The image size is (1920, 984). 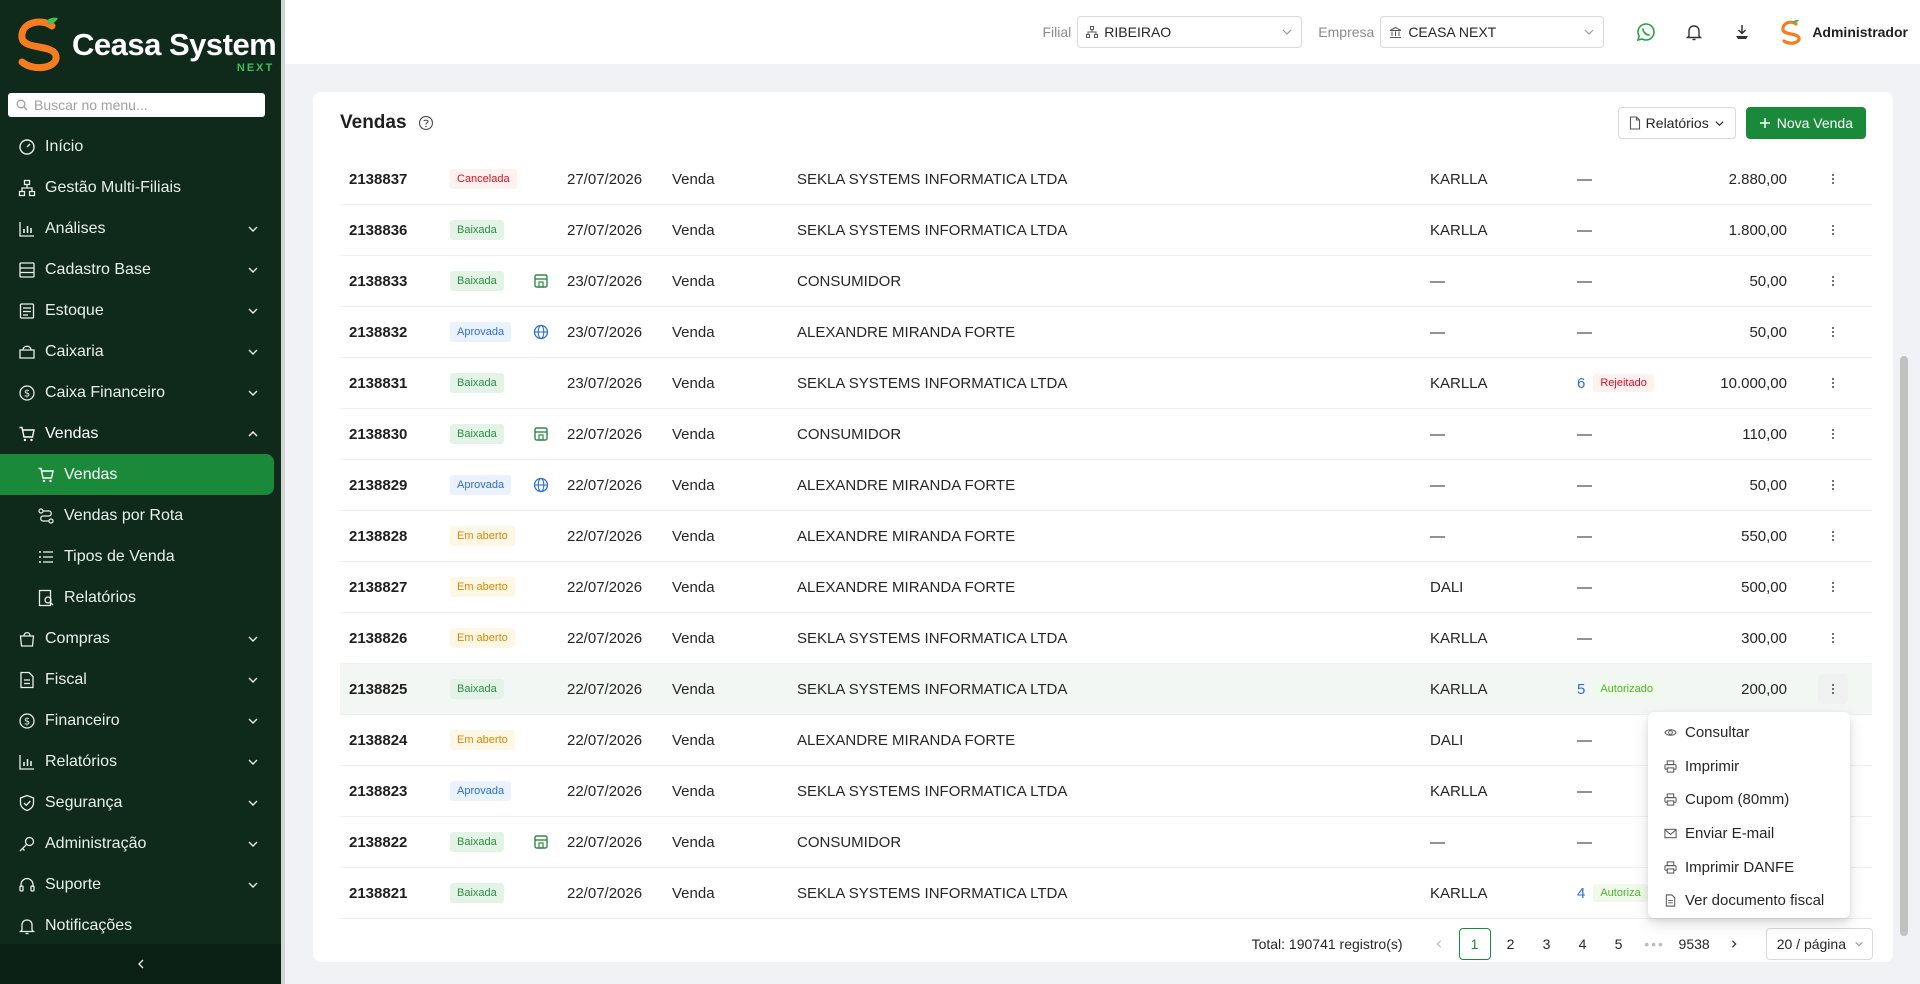 What do you see at coordinates (1492, 32) in the screenshot?
I see `empresa-select: CEASA NEXT` at bounding box center [1492, 32].